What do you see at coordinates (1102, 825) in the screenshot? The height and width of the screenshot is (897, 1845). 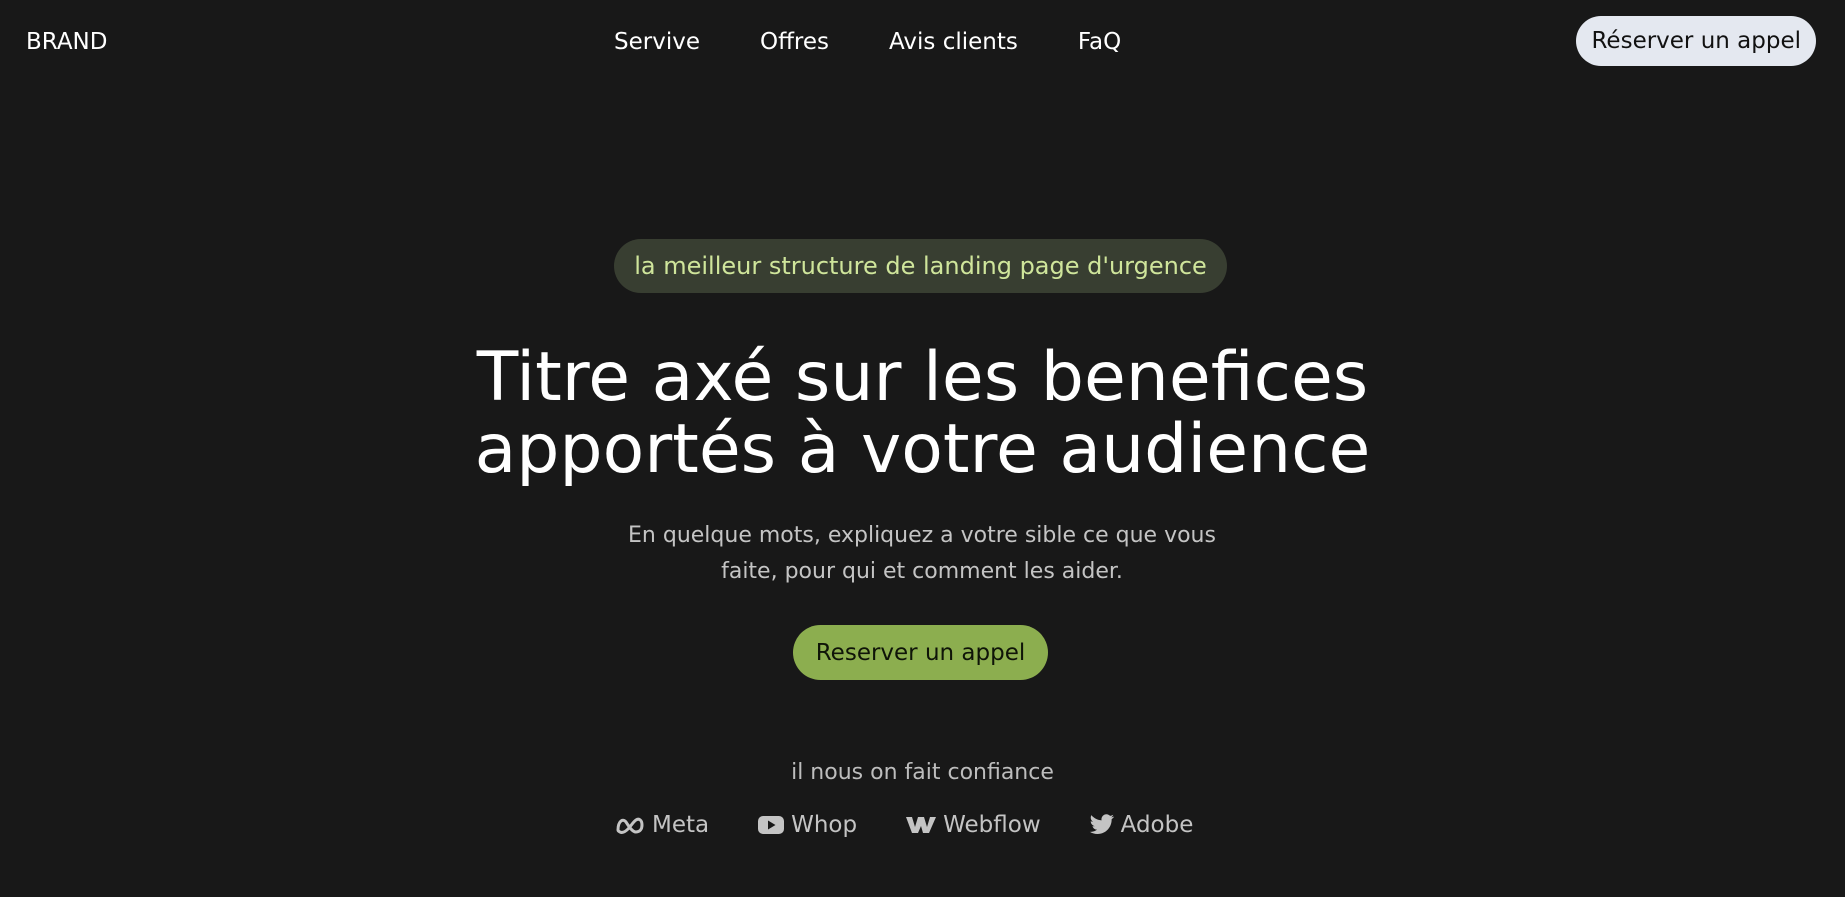 I see `twitter-bird-icon` at bounding box center [1102, 825].